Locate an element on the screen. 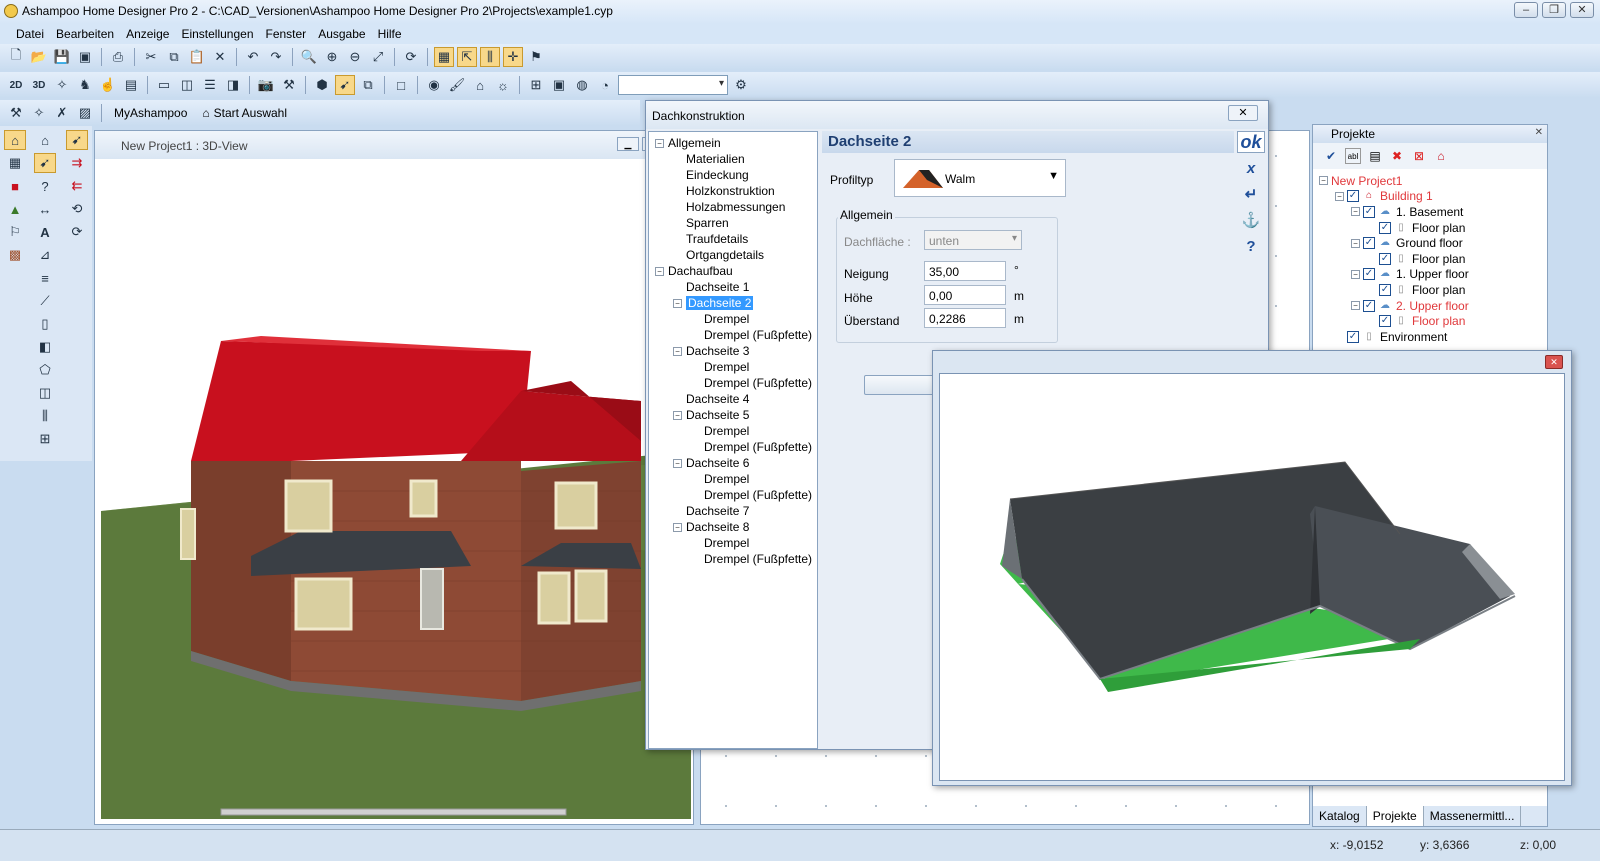 Image resolution: width=1600 pixels, height=861 pixels. project-tree-item: − ✓ ☁ Ground floor is located at coordinates (1430, 243).